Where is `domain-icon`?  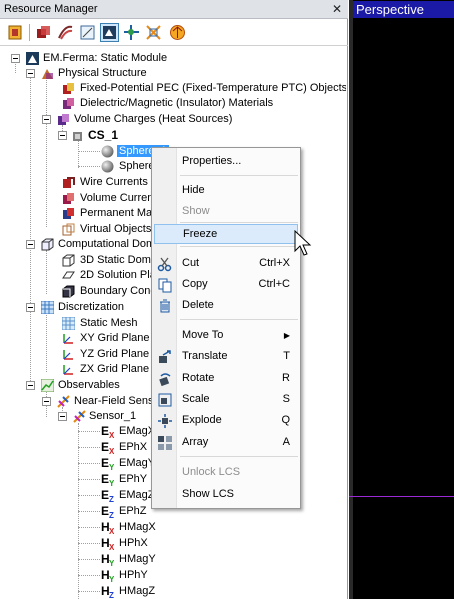 domain-icon is located at coordinates (87, 32).